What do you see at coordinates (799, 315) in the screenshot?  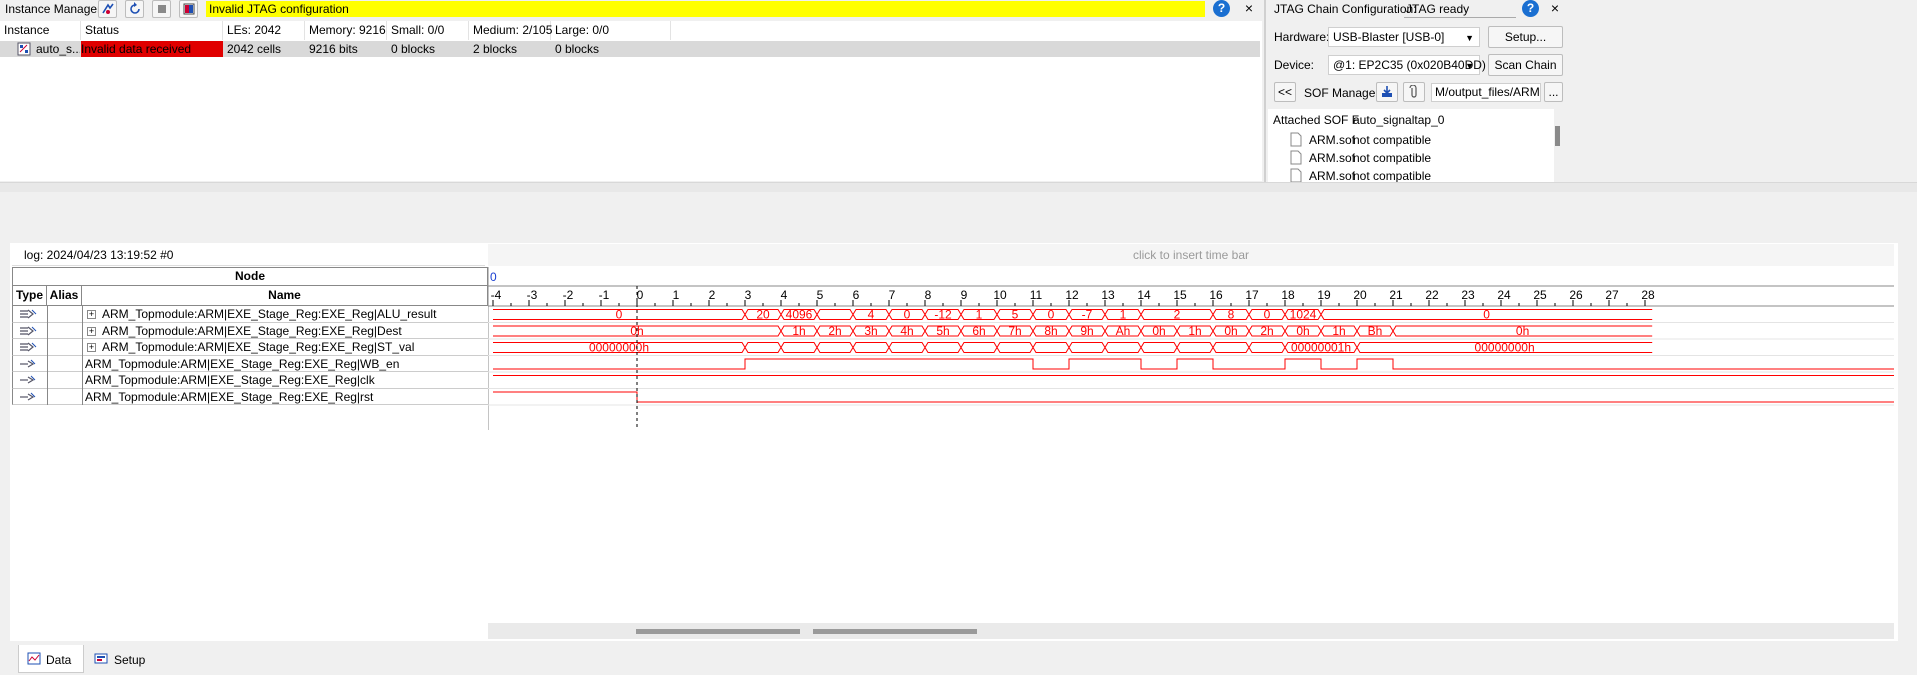 I see `bus-value-label: 4096` at bounding box center [799, 315].